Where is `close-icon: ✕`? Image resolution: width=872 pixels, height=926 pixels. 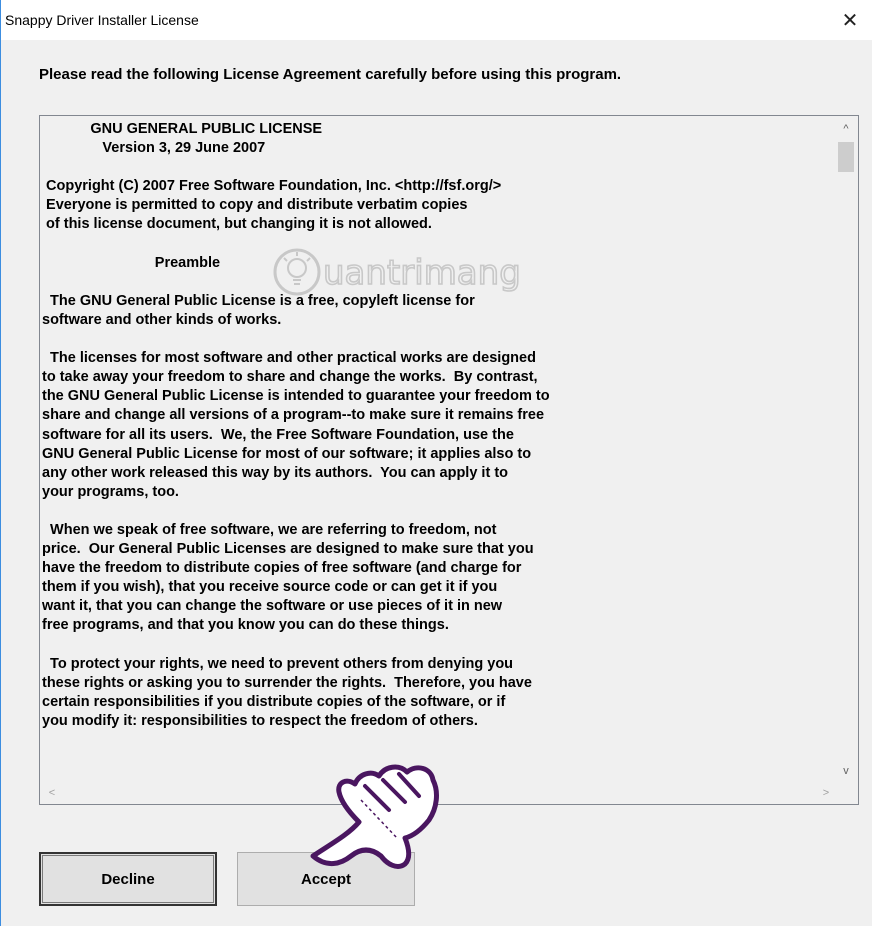 close-icon: ✕ is located at coordinates (850, 20).